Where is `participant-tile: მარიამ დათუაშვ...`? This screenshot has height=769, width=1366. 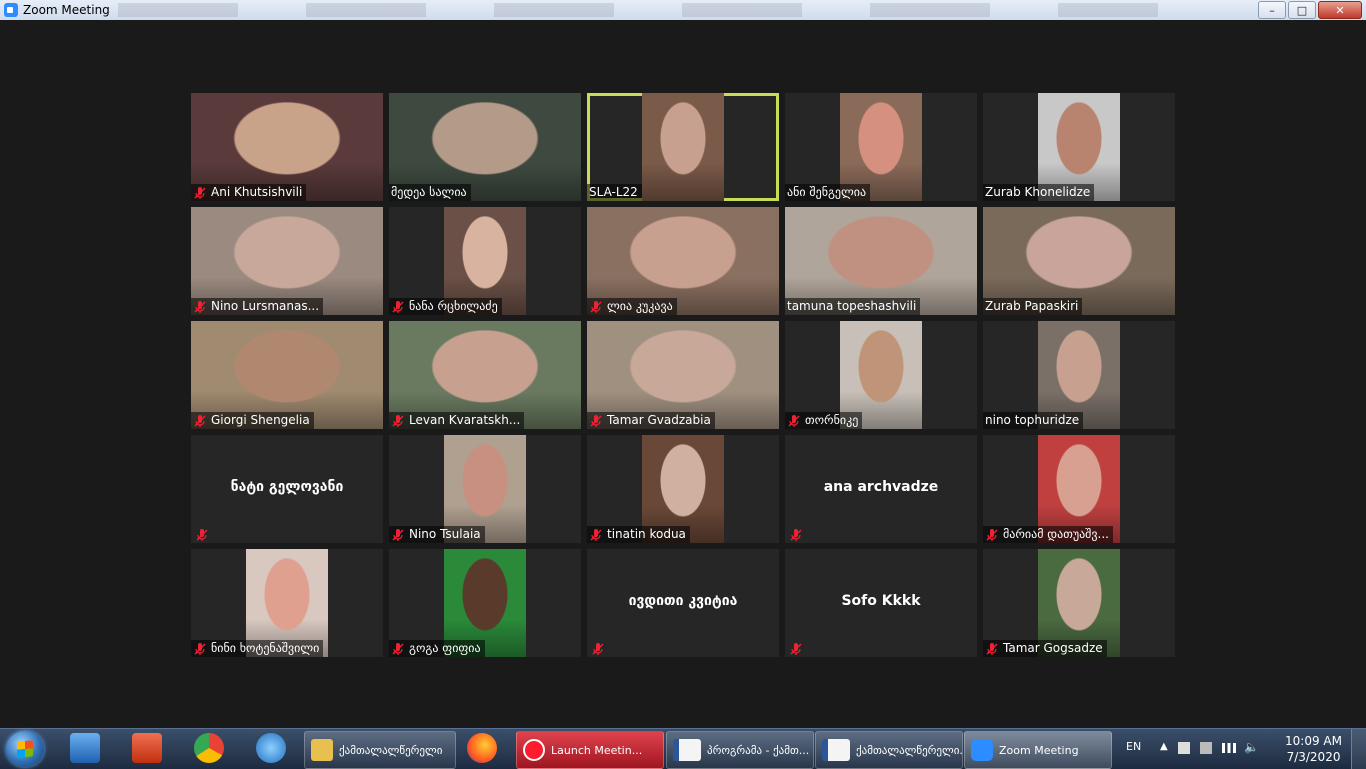 participant-tile: მარიამ დათუაშვ... is located at coordinates (1079, 489).